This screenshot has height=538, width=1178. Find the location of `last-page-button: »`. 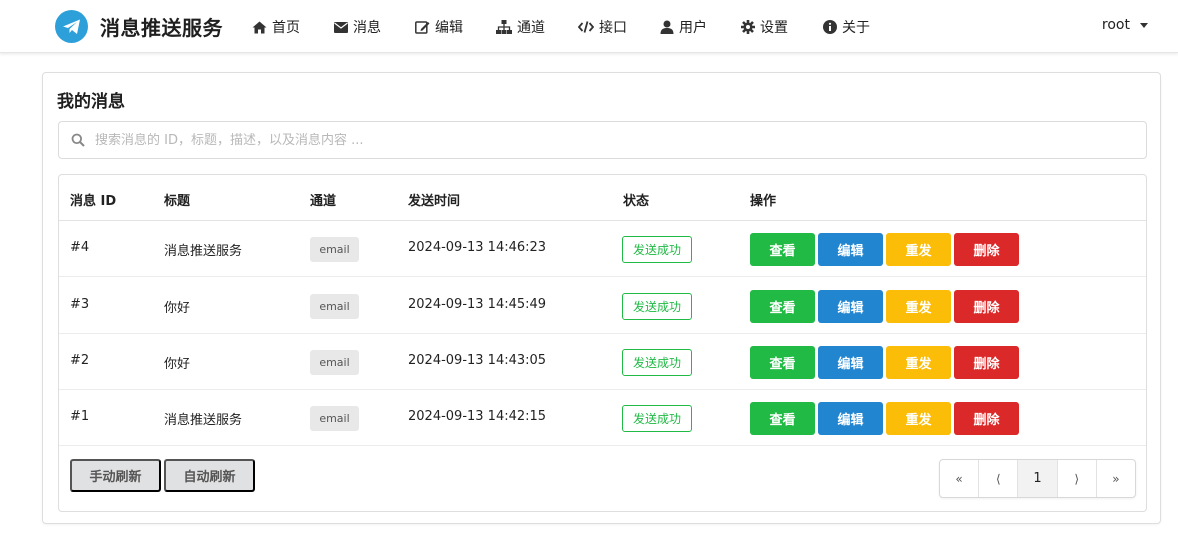

last-page-button: » is located at coordinates (1116, 478).